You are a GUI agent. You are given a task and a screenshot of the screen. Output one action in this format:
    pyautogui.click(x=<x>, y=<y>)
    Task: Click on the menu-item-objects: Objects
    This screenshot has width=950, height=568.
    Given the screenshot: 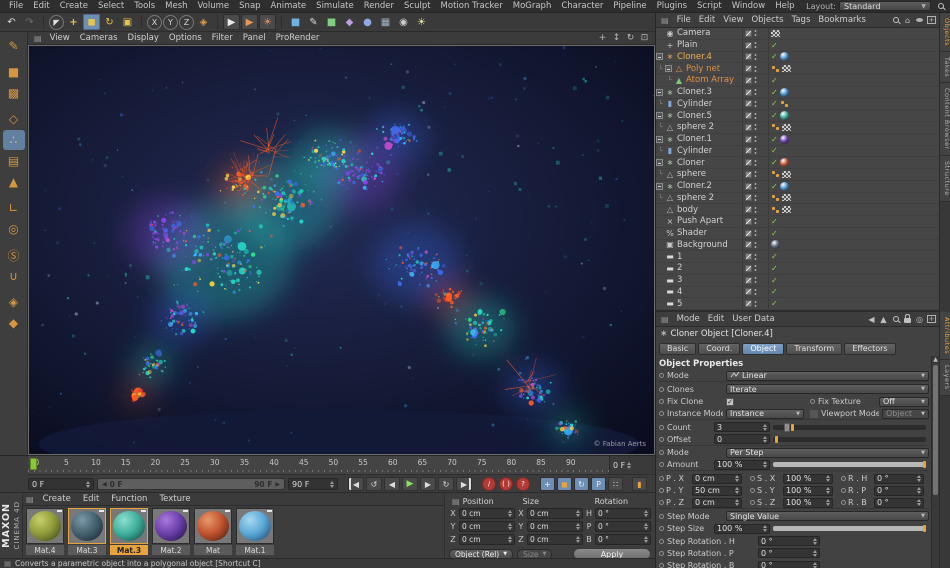 What is the action you would take?
    pyautogui.click(x=767, y=20)
    